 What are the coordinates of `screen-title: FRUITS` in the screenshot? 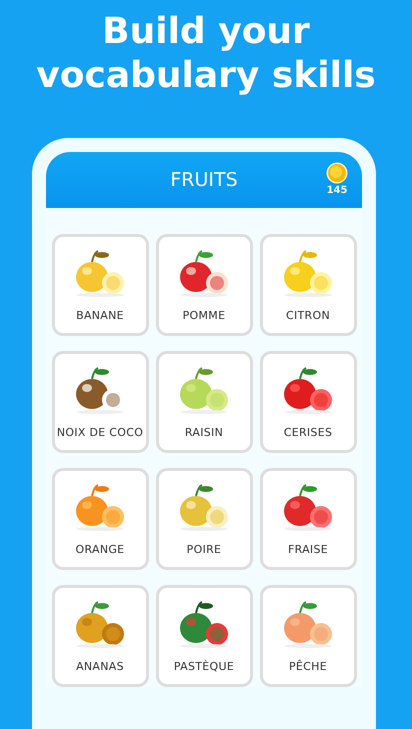 It's located at (204, 180).